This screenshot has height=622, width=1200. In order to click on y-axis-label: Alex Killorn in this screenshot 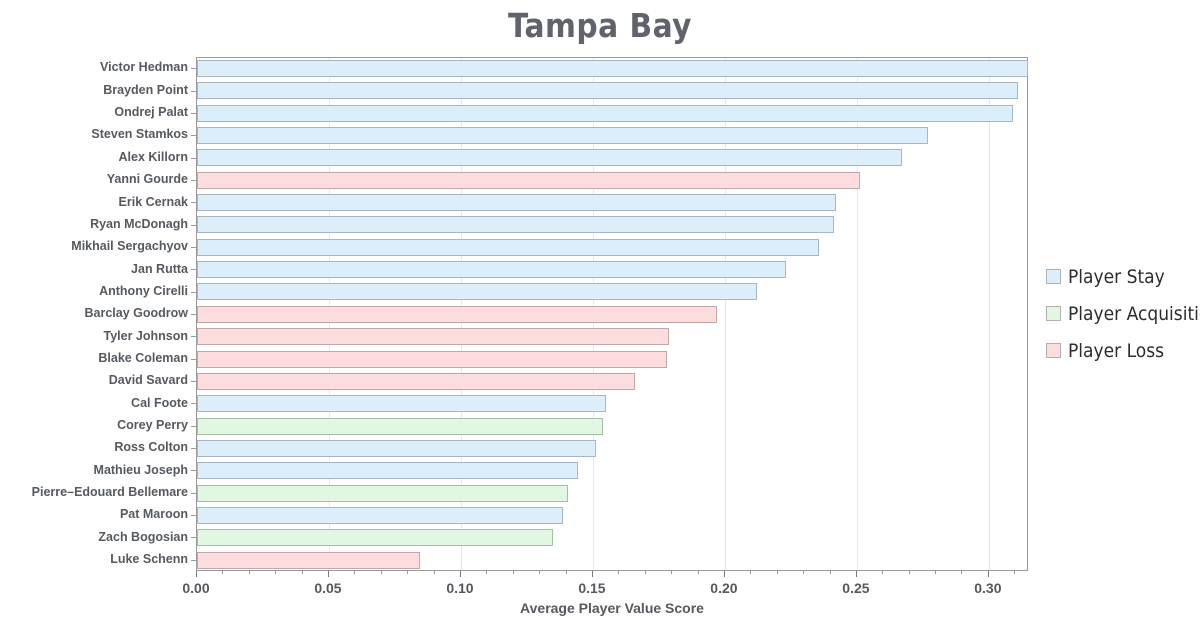, I will do `click(153, 156)`.